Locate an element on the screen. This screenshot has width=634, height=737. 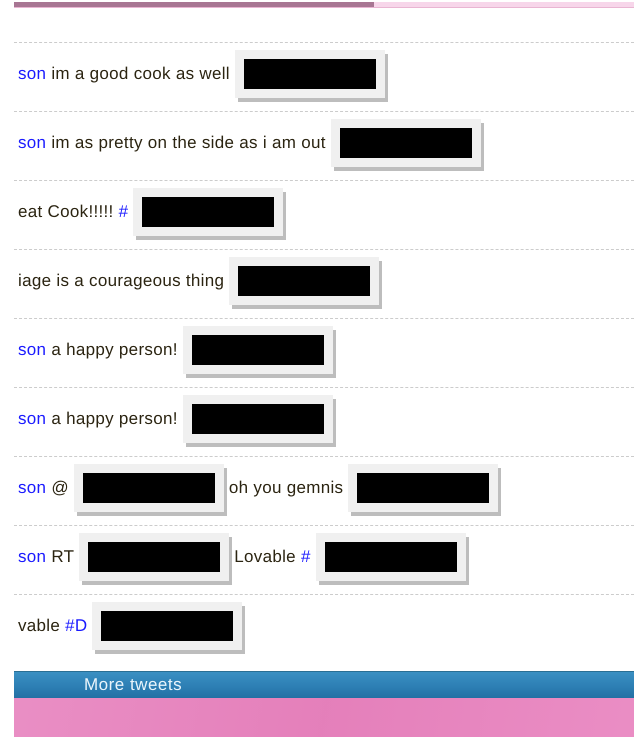
tweet-text: Lovable is located at coordinates (265, 557).